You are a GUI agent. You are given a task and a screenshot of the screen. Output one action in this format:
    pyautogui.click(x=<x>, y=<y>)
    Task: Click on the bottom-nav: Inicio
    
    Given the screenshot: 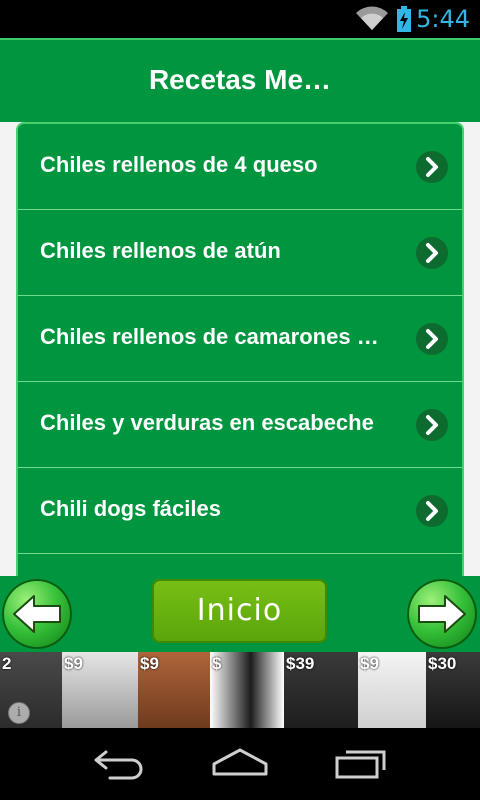 What is the action you would take?
    pyautogui.click(x=240, y=614)
    